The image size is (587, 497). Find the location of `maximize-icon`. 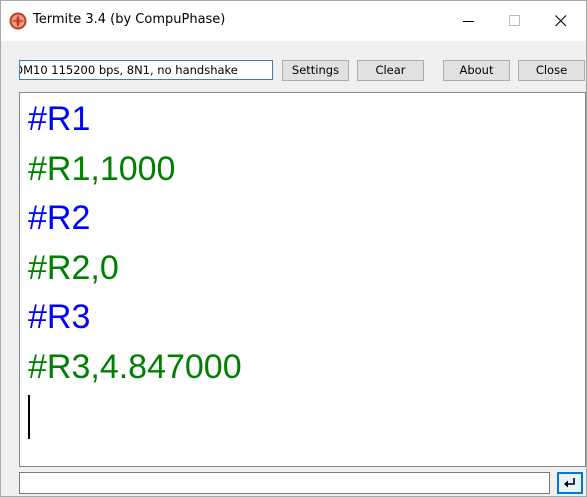

maximize-icon is located at coordinates (514, 20).